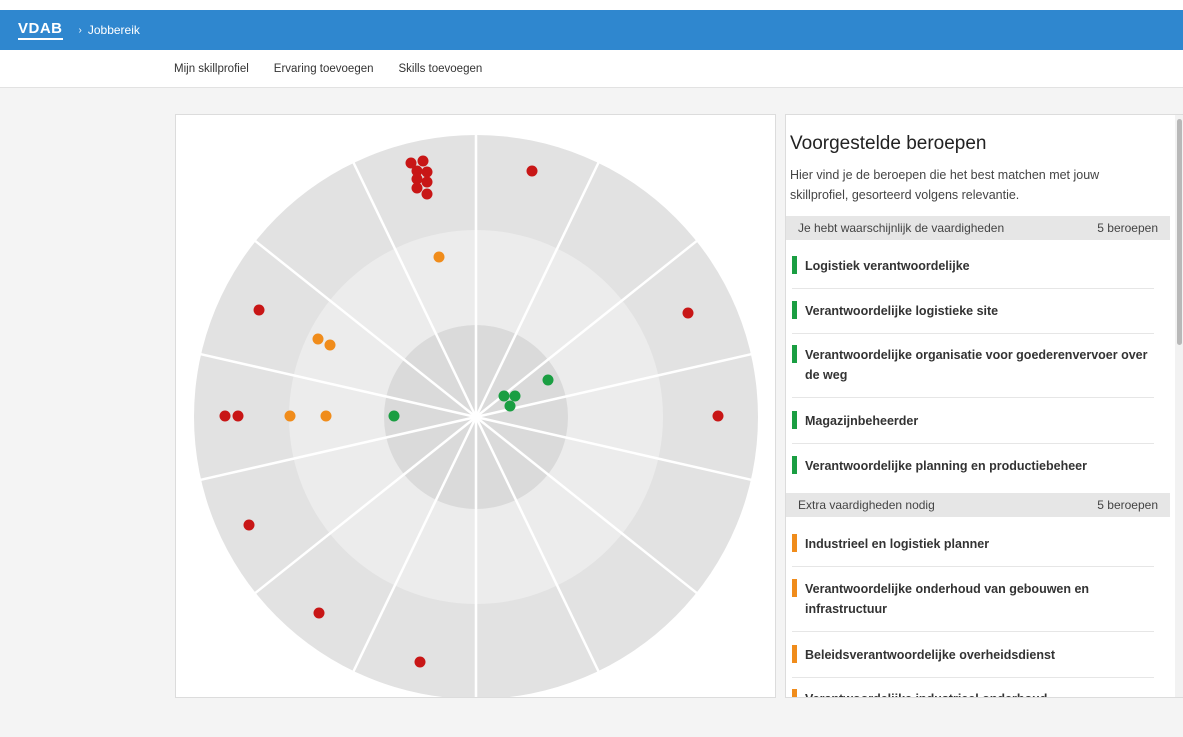  I want to click on group-label: Extra vaardigheden nodig, so click(866, 505).